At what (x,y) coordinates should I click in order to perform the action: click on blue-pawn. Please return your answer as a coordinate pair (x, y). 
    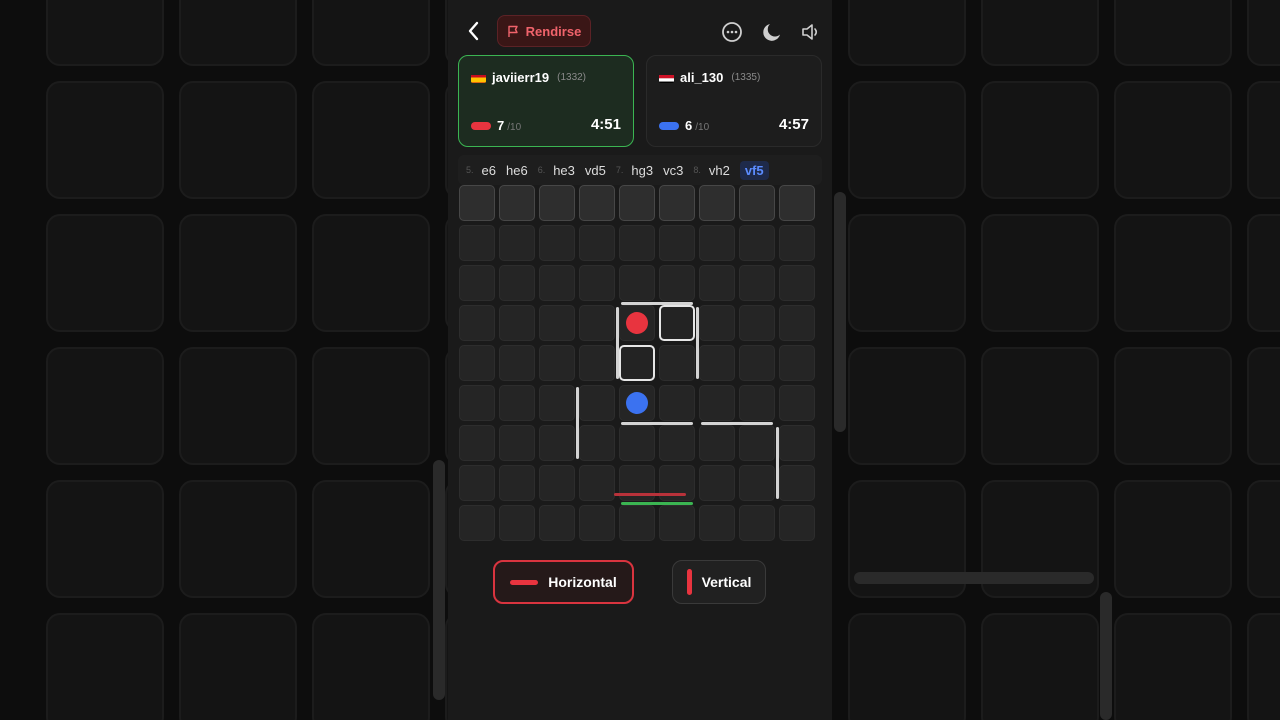
    Looking at the image, I should click on (637, 403).